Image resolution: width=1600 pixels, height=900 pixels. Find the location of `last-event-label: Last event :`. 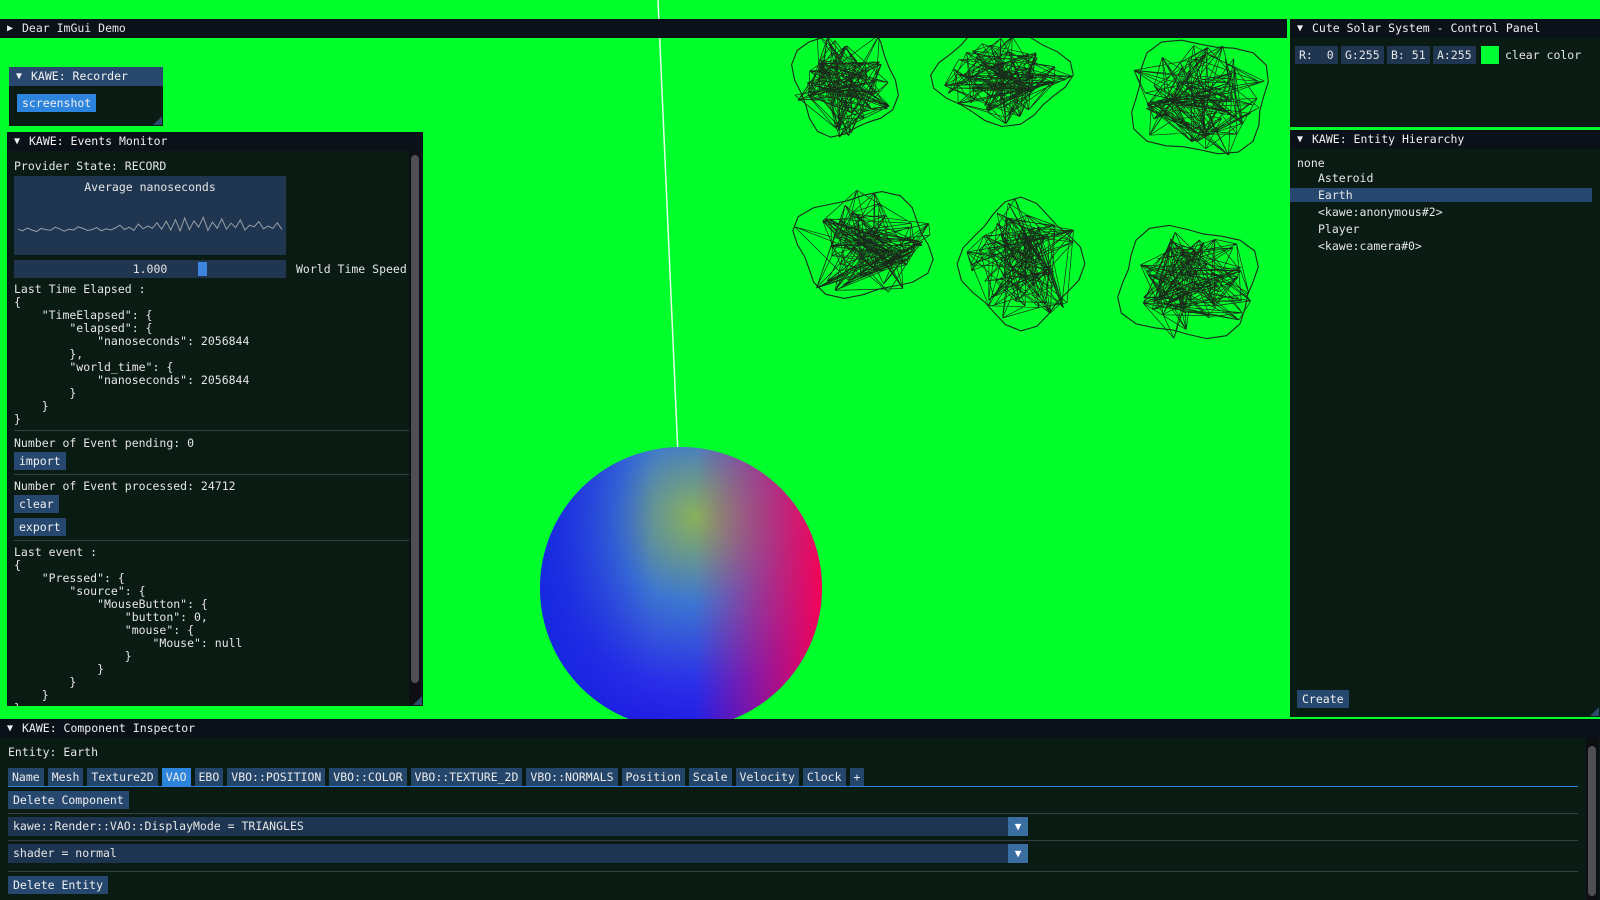

last-event-label: Last event : is located at coordinates (56, 552).